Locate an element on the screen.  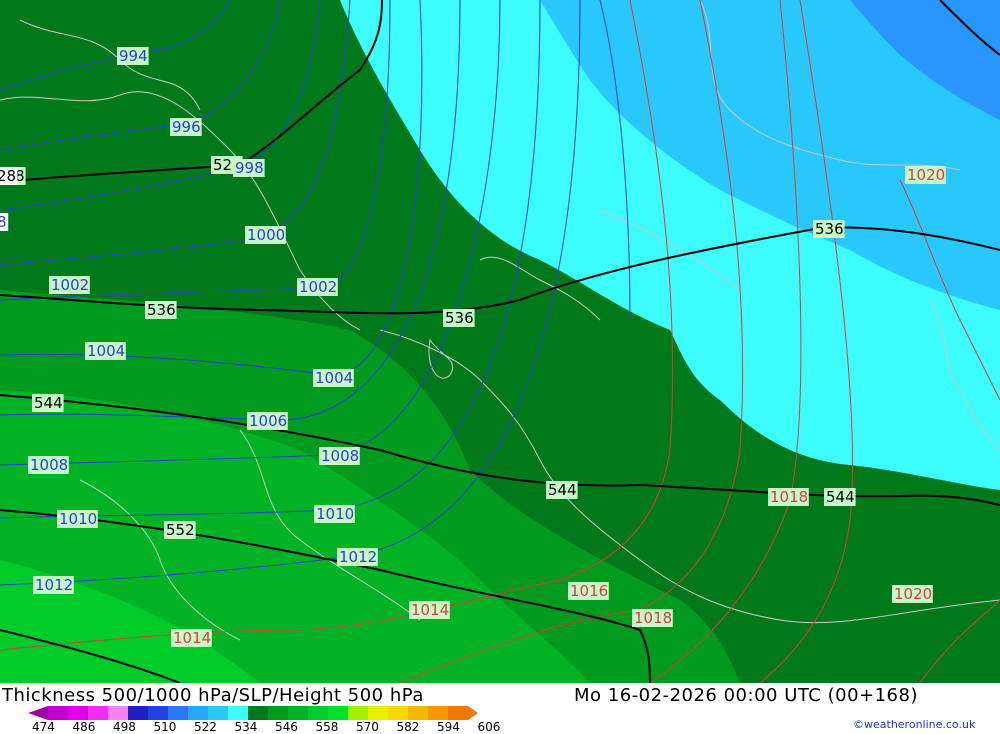
edge-label: 8 is located at coordinates (4, 222).